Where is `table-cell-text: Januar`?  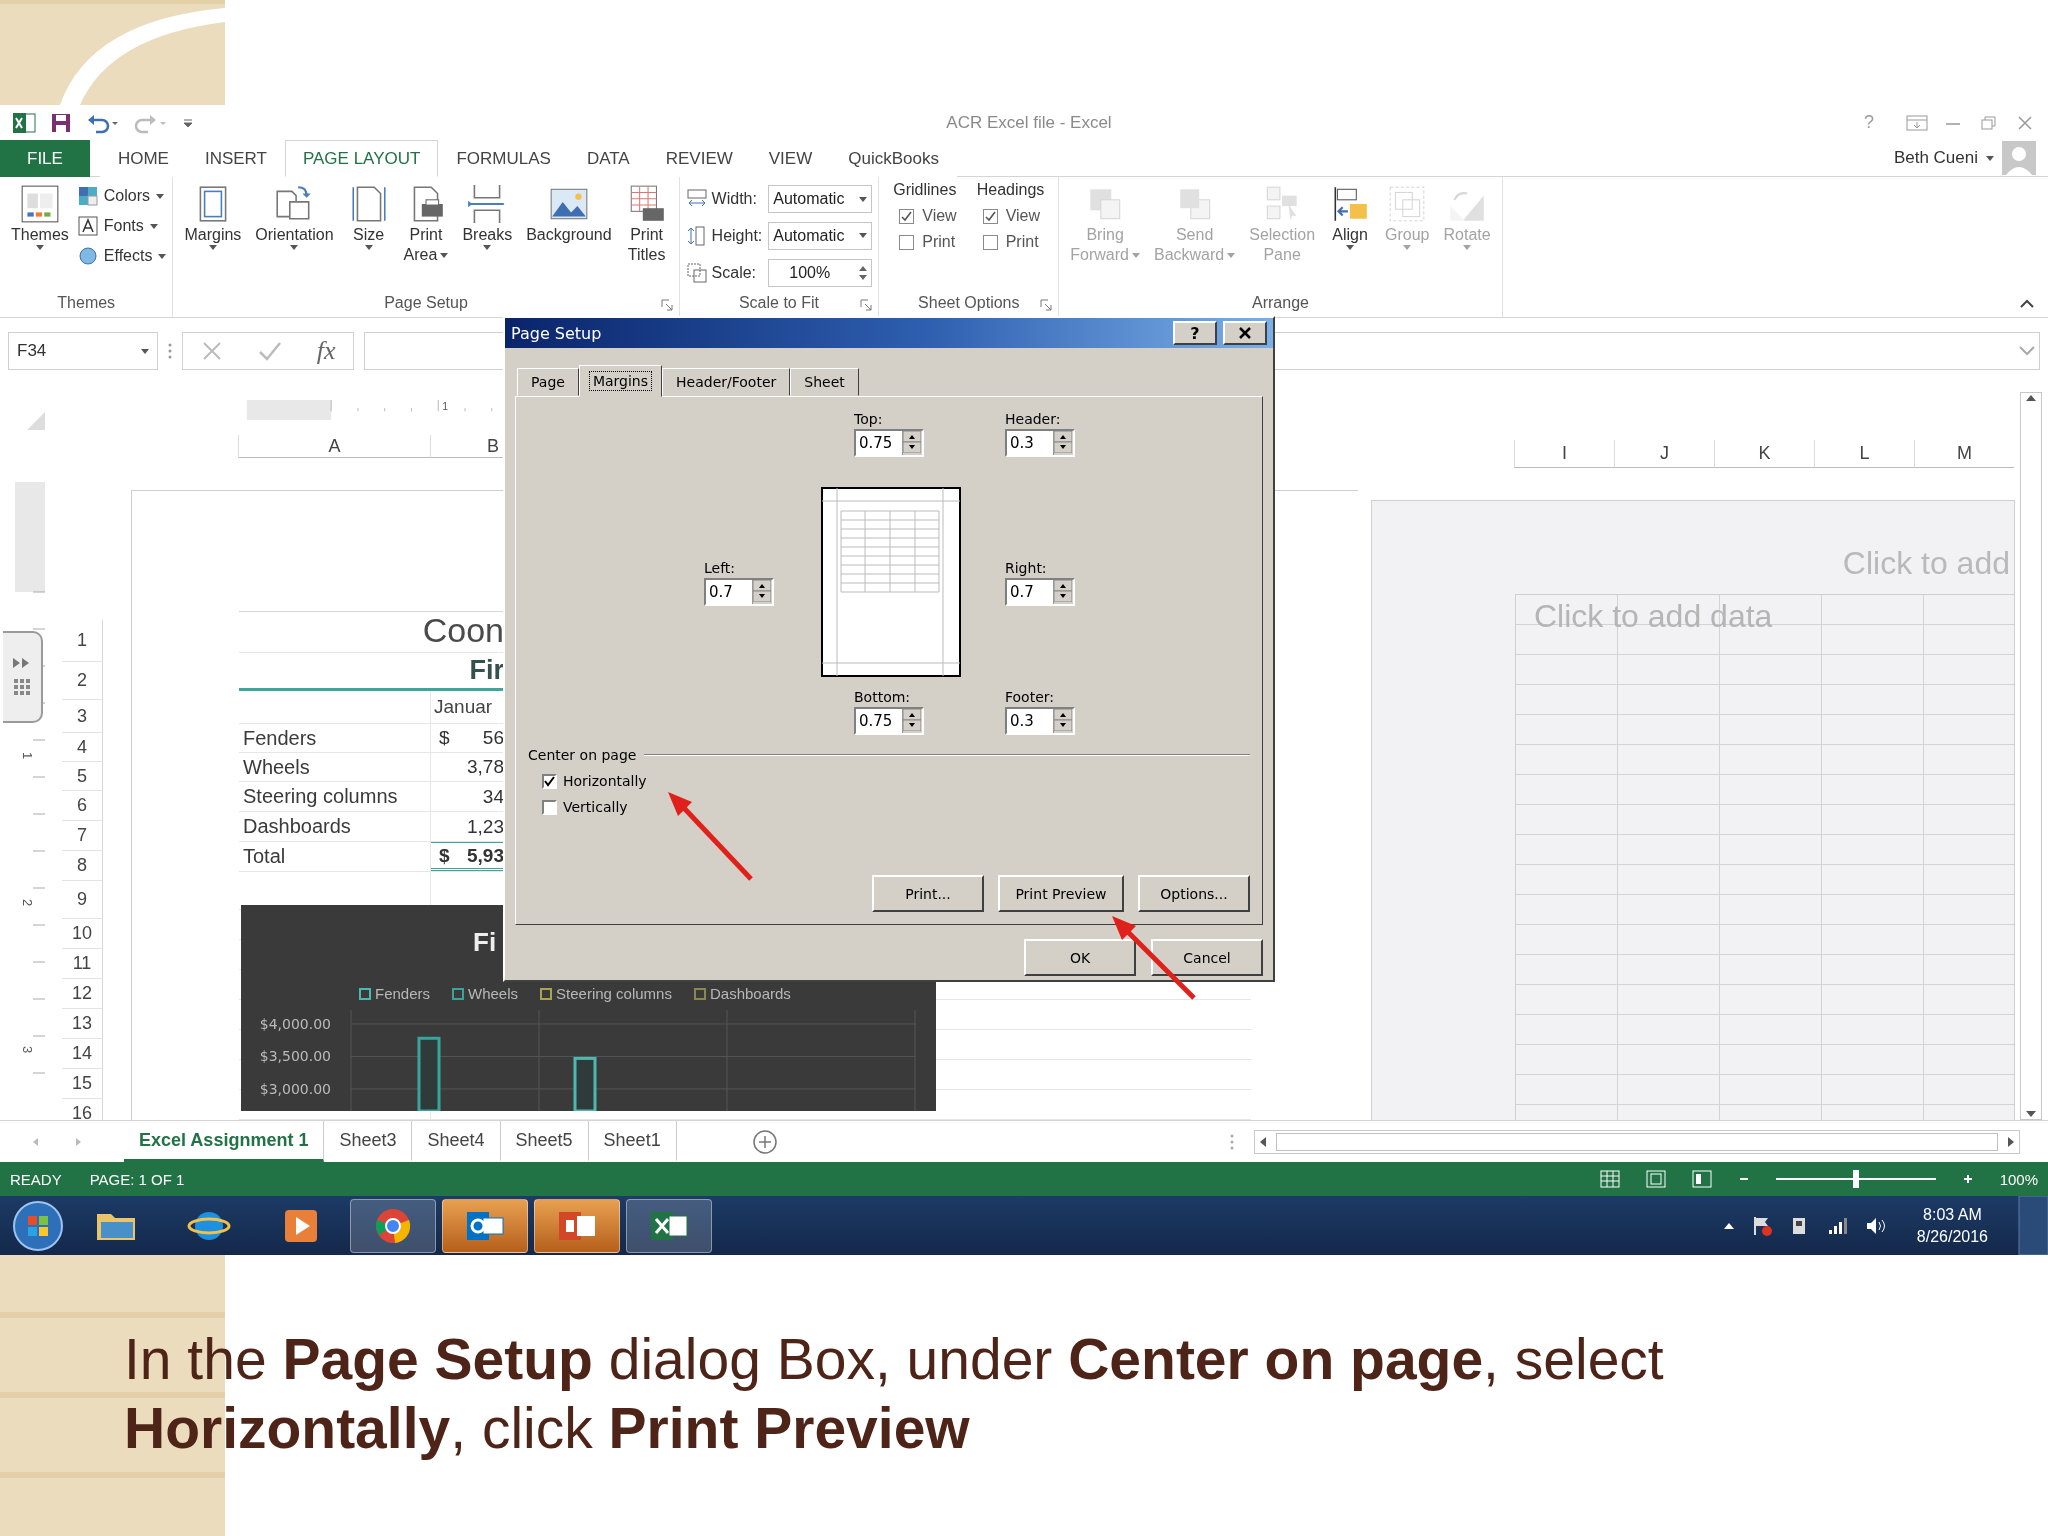
table-cell-text: Januar is located at coordinates (463, 707).